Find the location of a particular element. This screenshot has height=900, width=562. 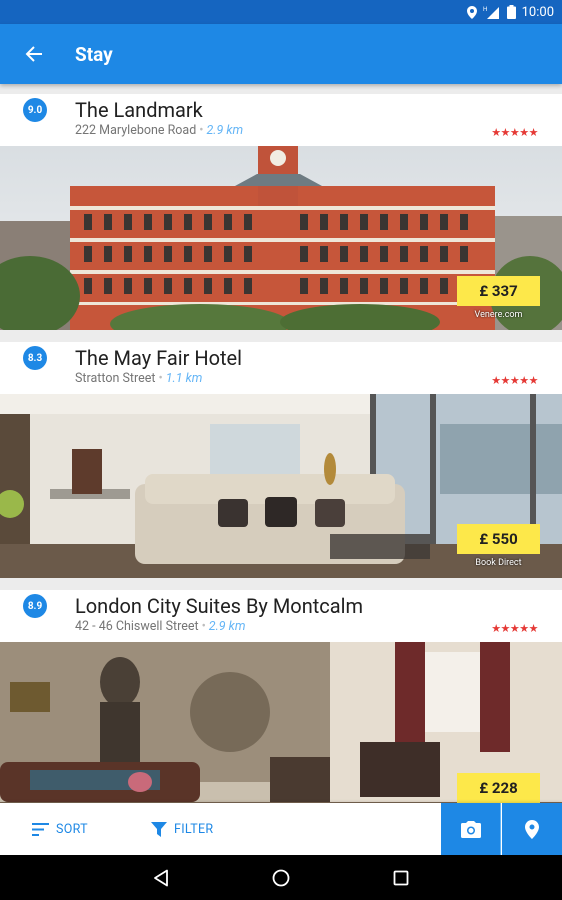

square-recents-icon is located at coordinates (401, 878).